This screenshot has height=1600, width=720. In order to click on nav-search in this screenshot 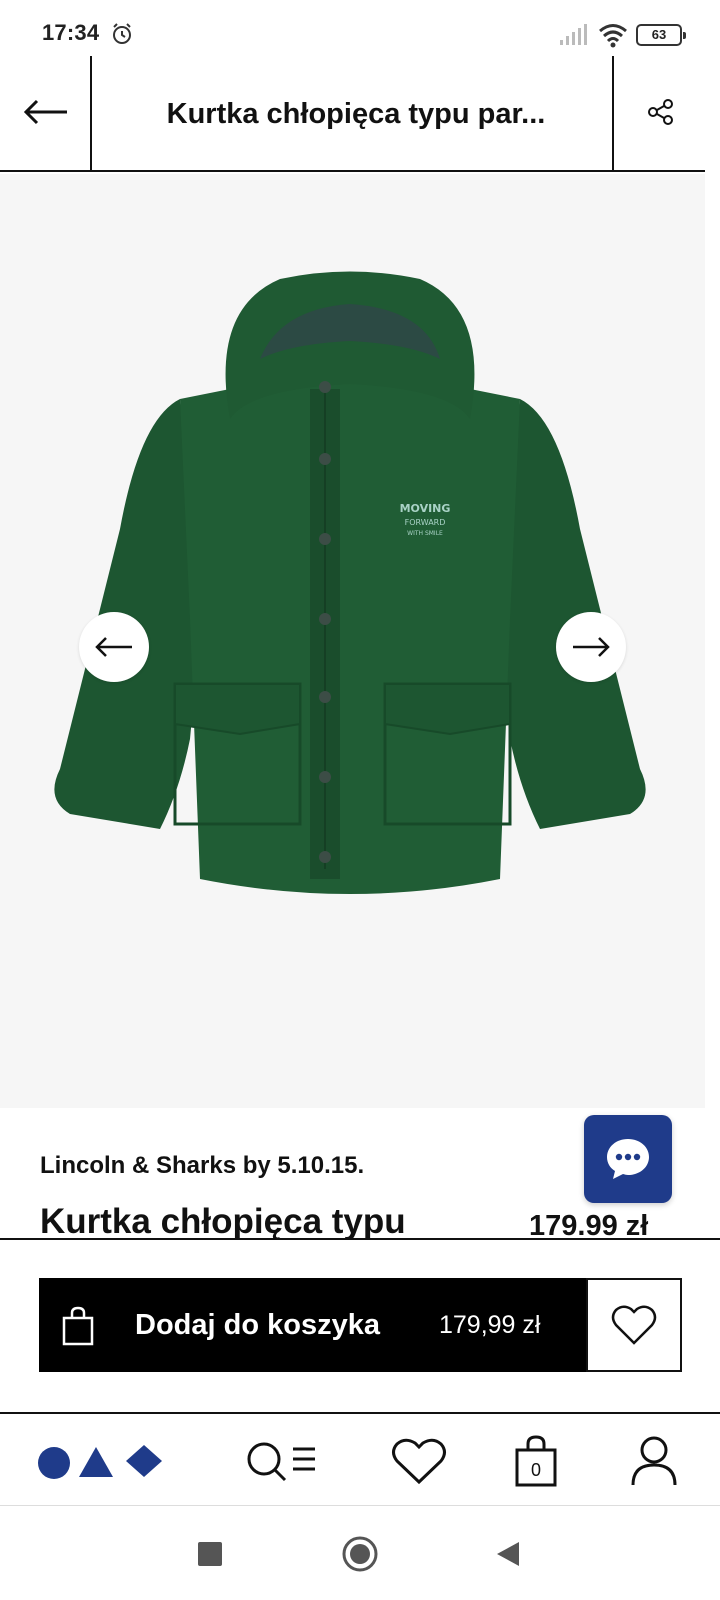, I will do `click(281, 1461)`.